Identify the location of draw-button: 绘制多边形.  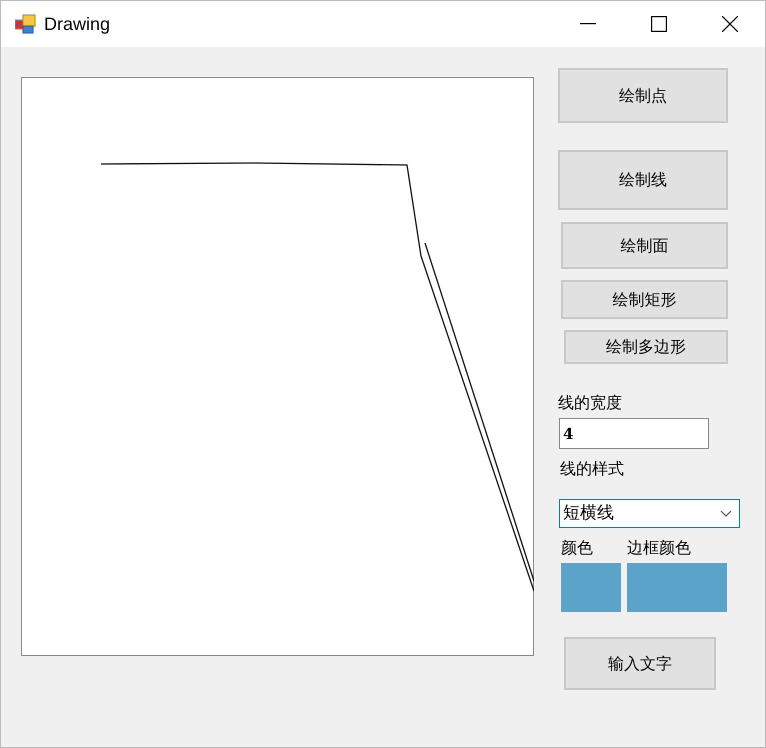
(646, 347).